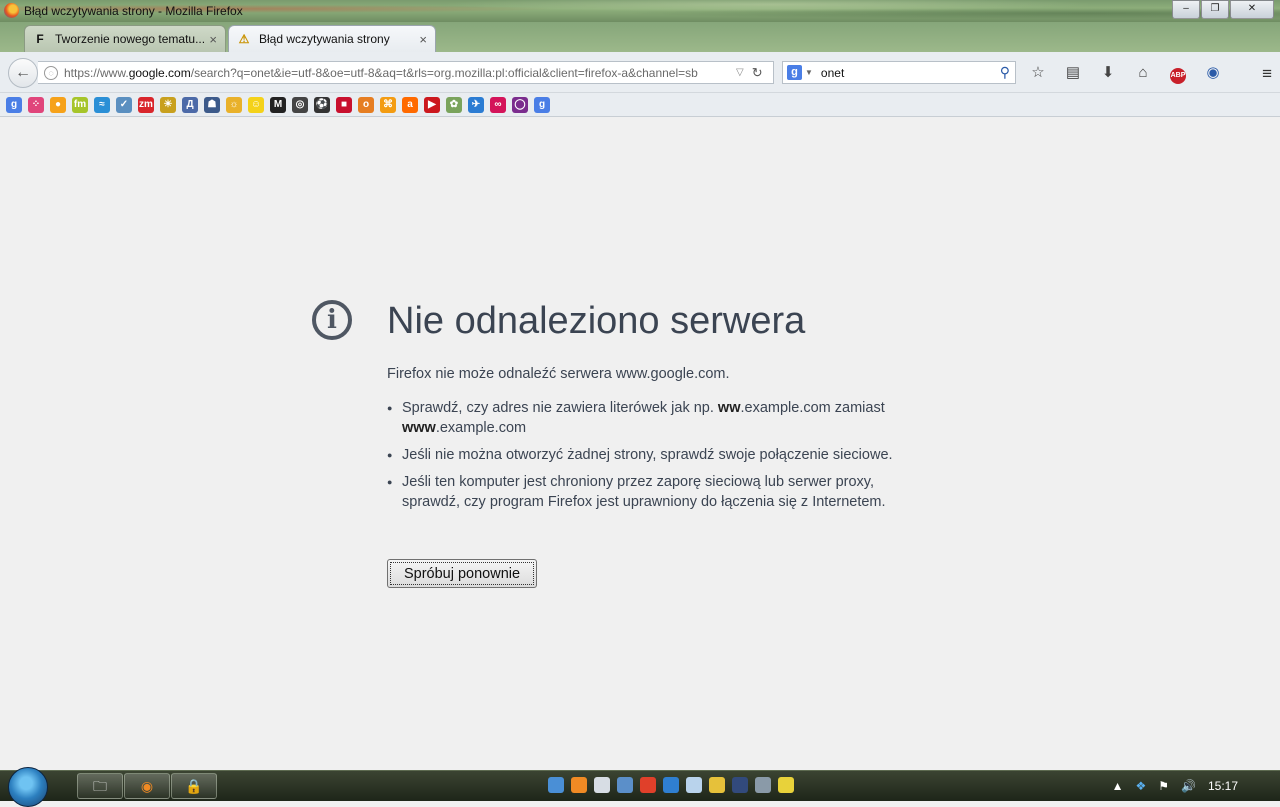 This screenshot has height=807, width=1280. What do you see at coordinates (51, 72) in the screenshot?
I see `globe-icon: ◌` at bounding box center [51, 72].